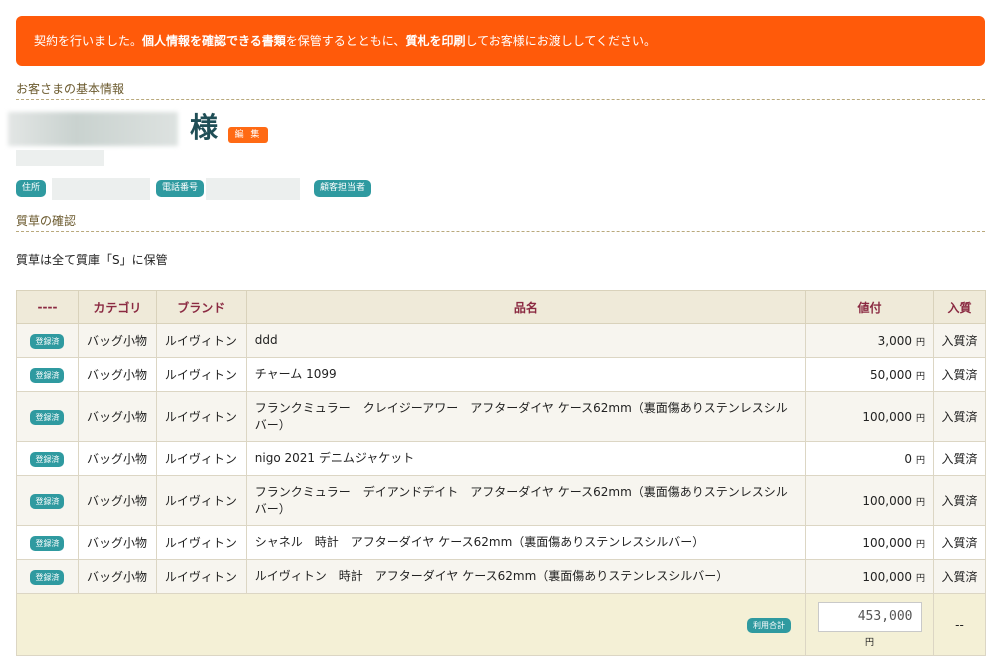  Describe the element at coordinates (47, 307) in the screenshot. I see `col-header-marker: ----` at that location.